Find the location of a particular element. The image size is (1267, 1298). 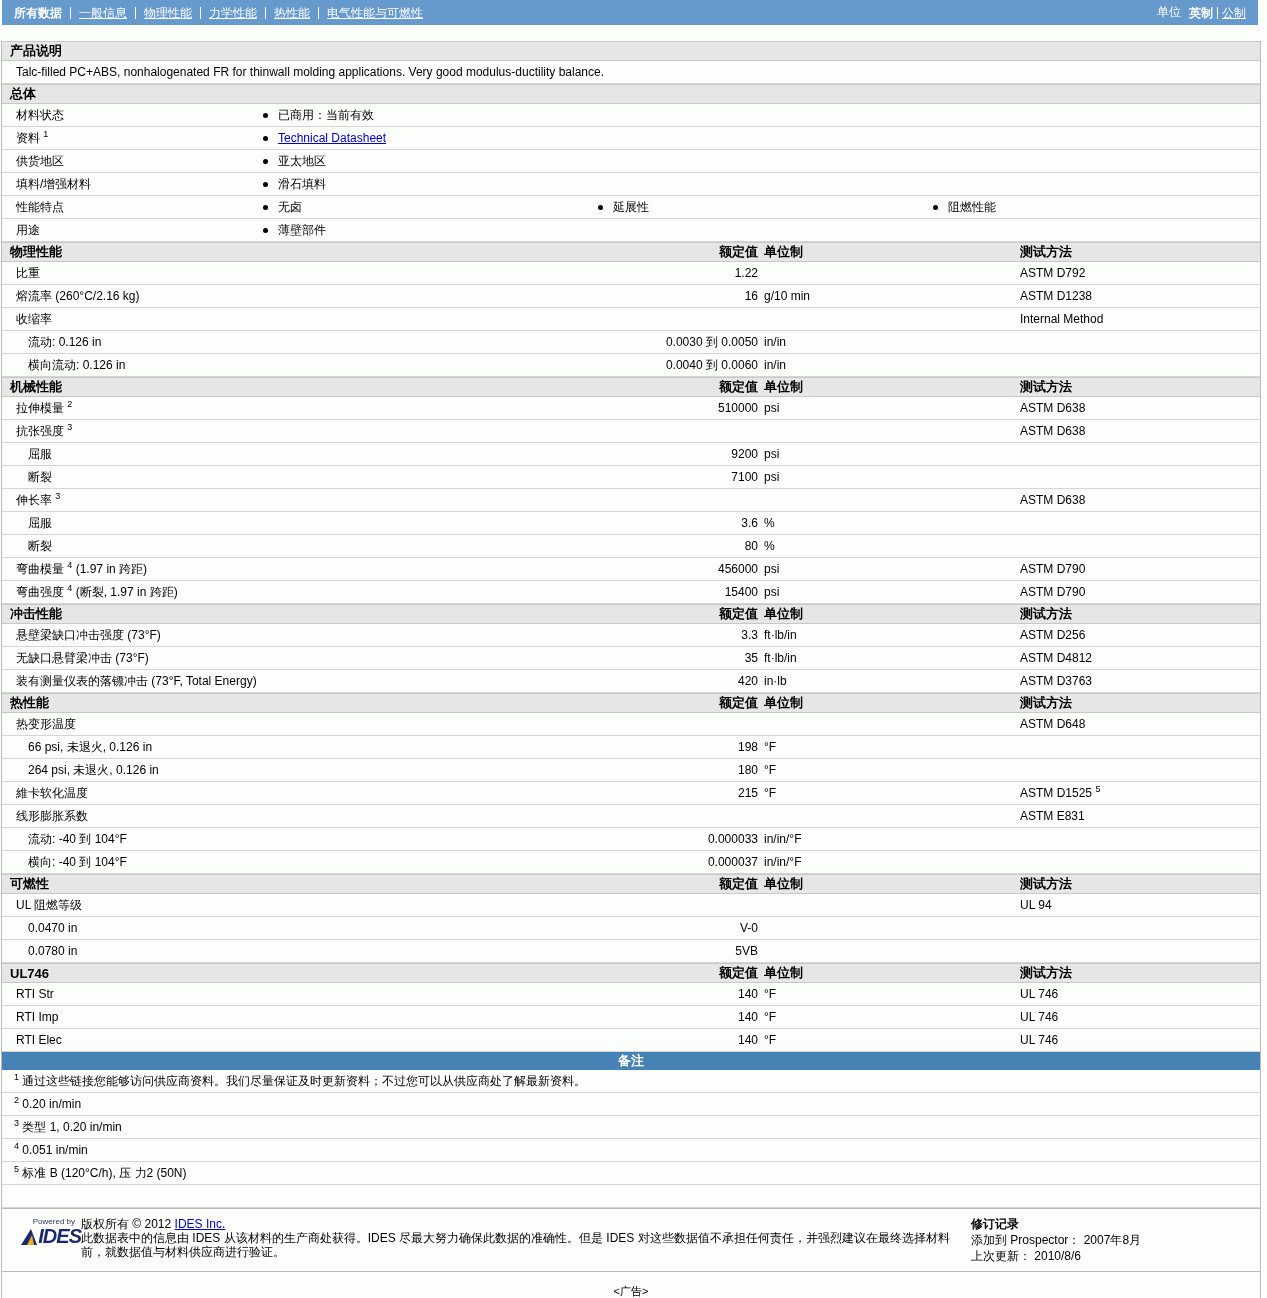

nav-tab: 热性能 is located at coordinates (291, 12).